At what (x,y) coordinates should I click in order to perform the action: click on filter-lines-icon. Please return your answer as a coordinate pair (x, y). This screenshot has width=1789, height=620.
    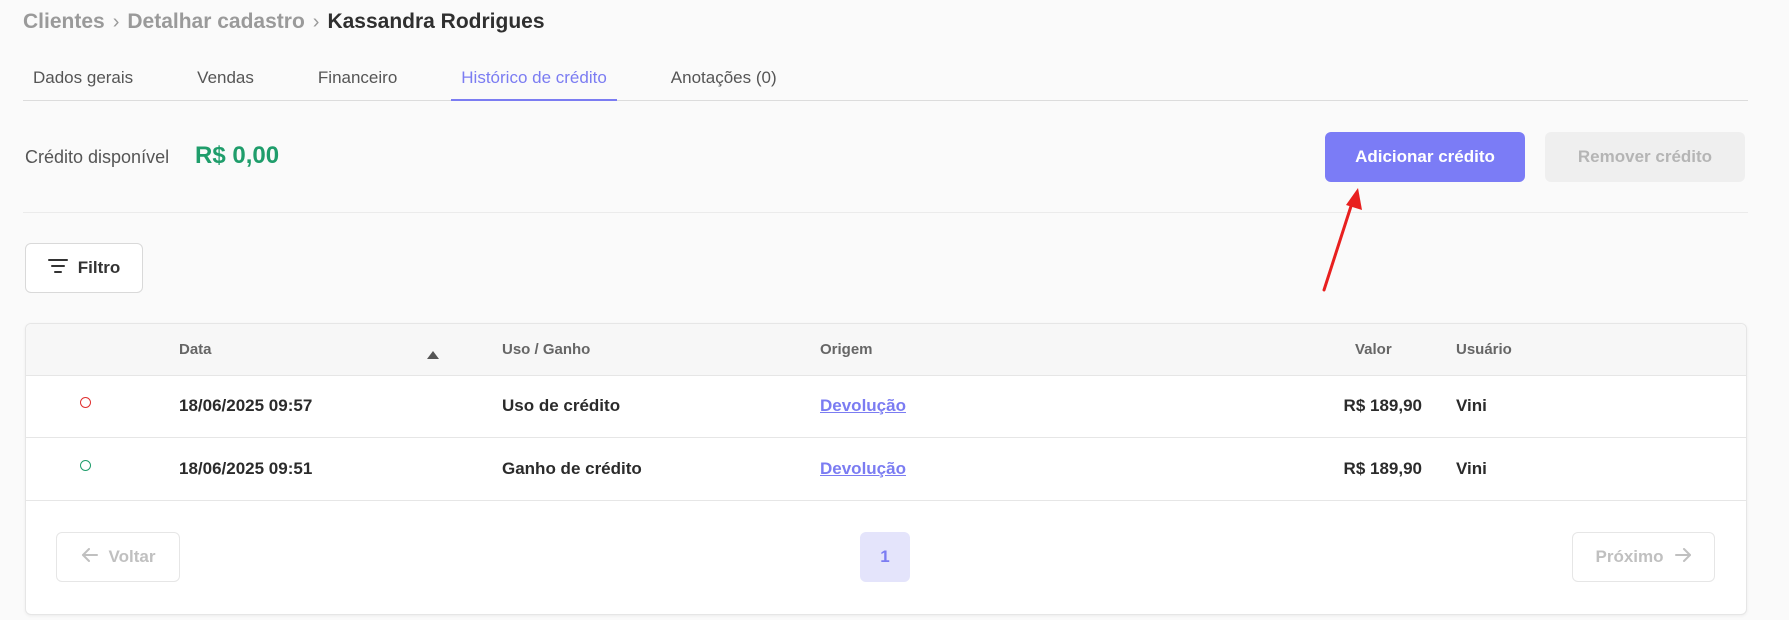
    Looking at the image, I should click on (57, 268).